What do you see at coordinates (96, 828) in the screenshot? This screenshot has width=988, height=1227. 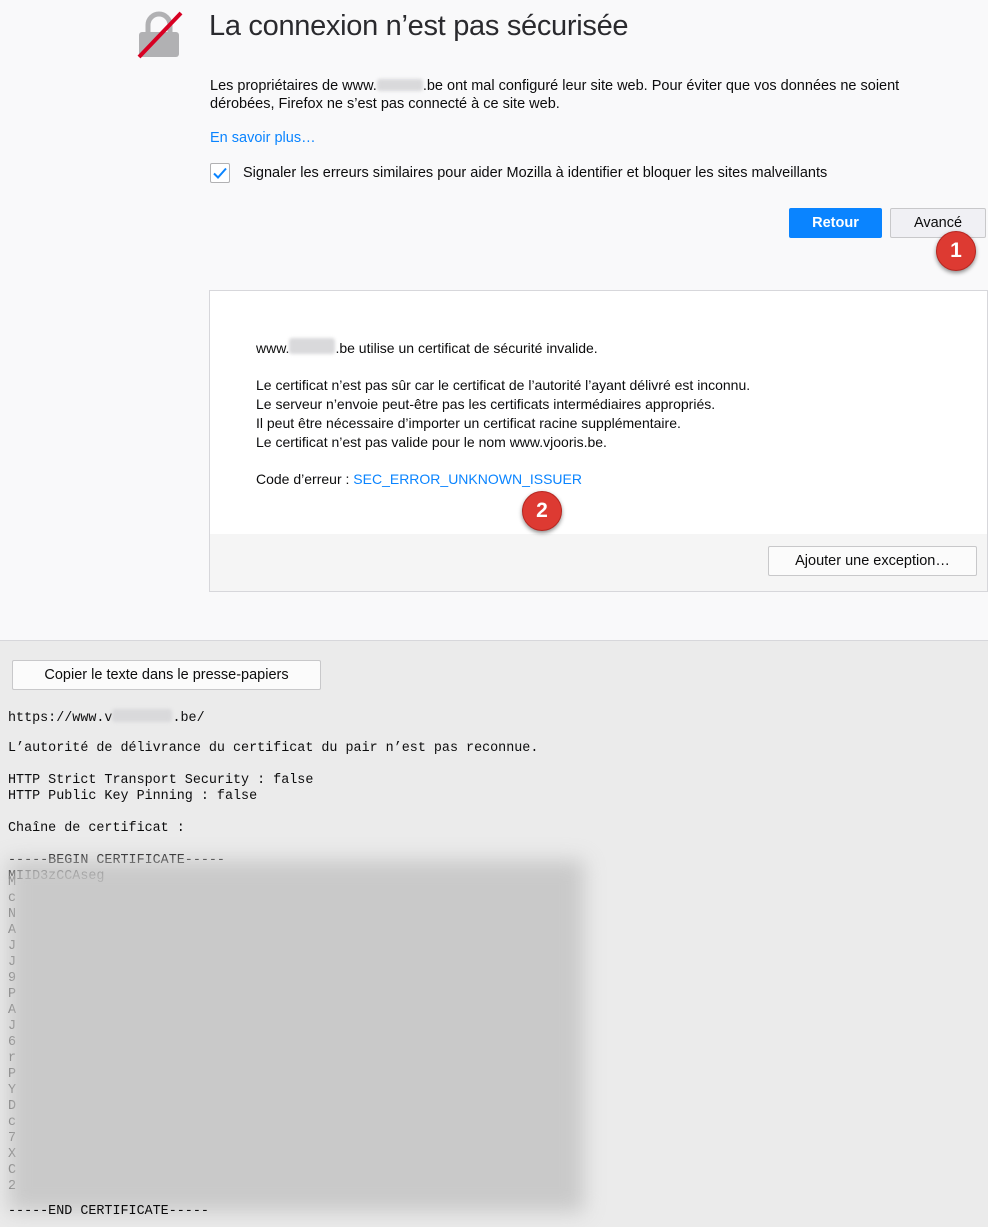 I see `tech-chain-label: Chaîne de certificat :` at bounding box center [96, 828].